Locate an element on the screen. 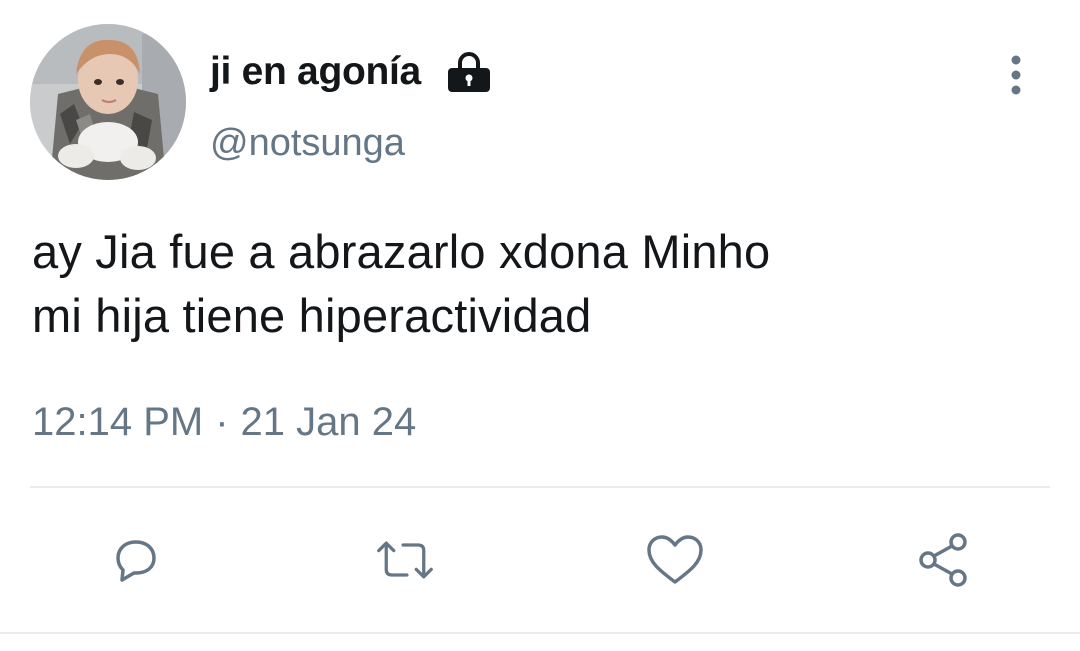 The image size is (1080, 651). retweet-button is located at coordinates (405, 560).